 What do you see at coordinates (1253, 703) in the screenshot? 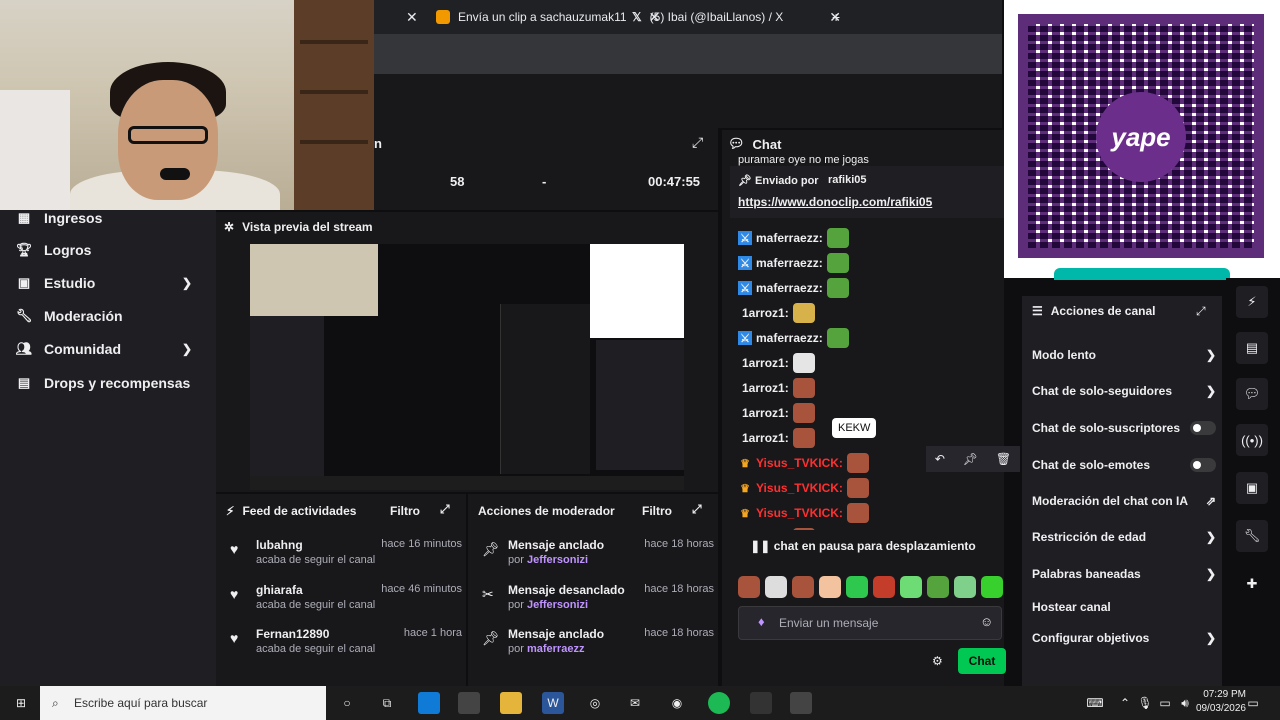
I see `notification-icon: ▭` at bounding box center [1253, 703].